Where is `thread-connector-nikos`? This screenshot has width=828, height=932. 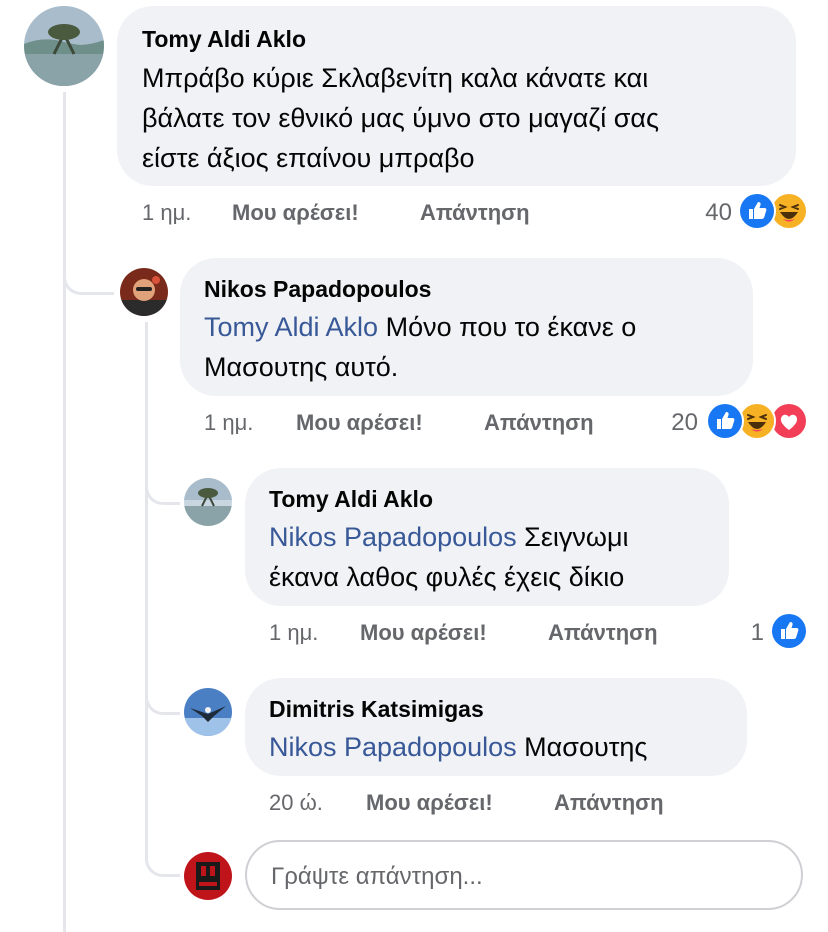 thread-connector-nikos is located at coordinates (88, 272).